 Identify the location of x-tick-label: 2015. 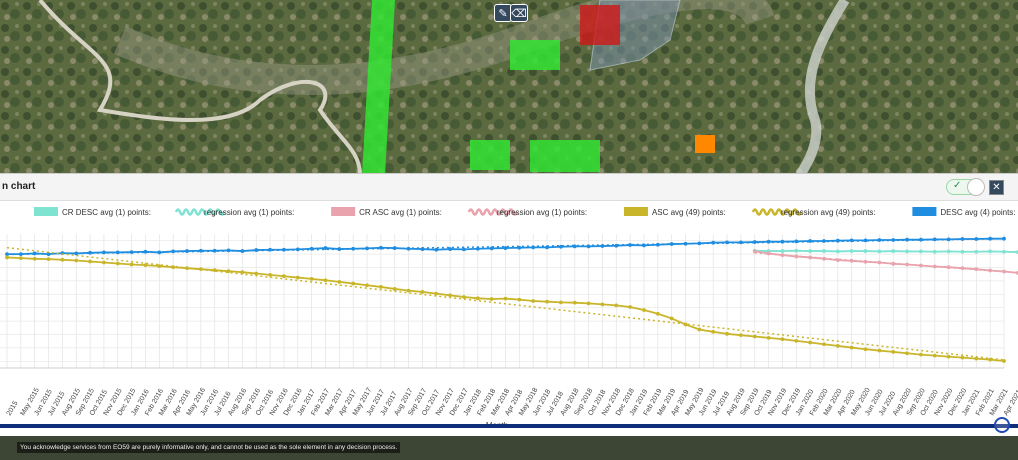
(13, 408).